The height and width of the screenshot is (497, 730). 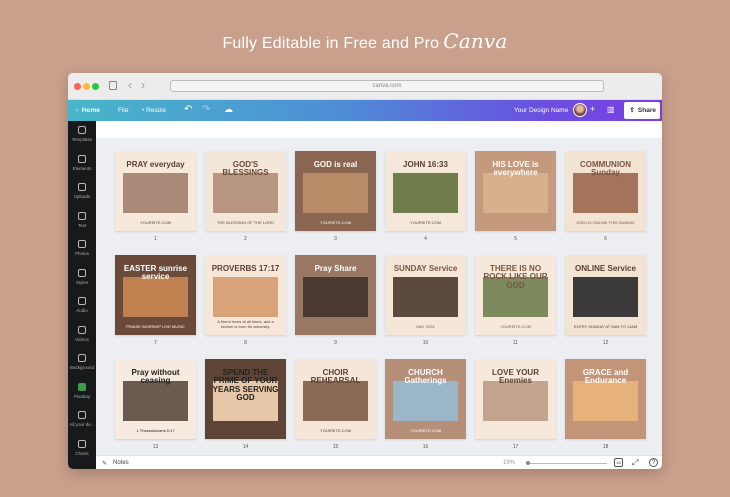 I want to click on page-thumbnail: LOVE YOUR Enemies, so click(x=515, y=399).